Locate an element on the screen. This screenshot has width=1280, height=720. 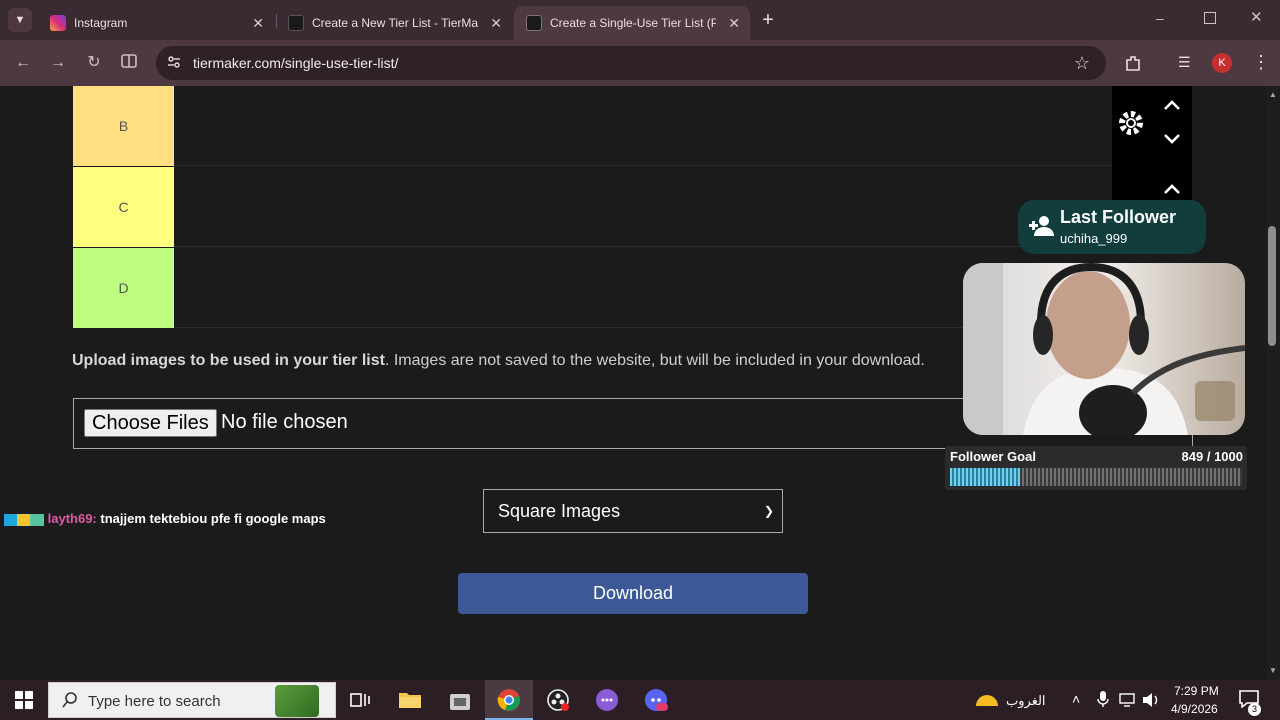
weather-text: الغروب is located at coordinates (1026, 701).